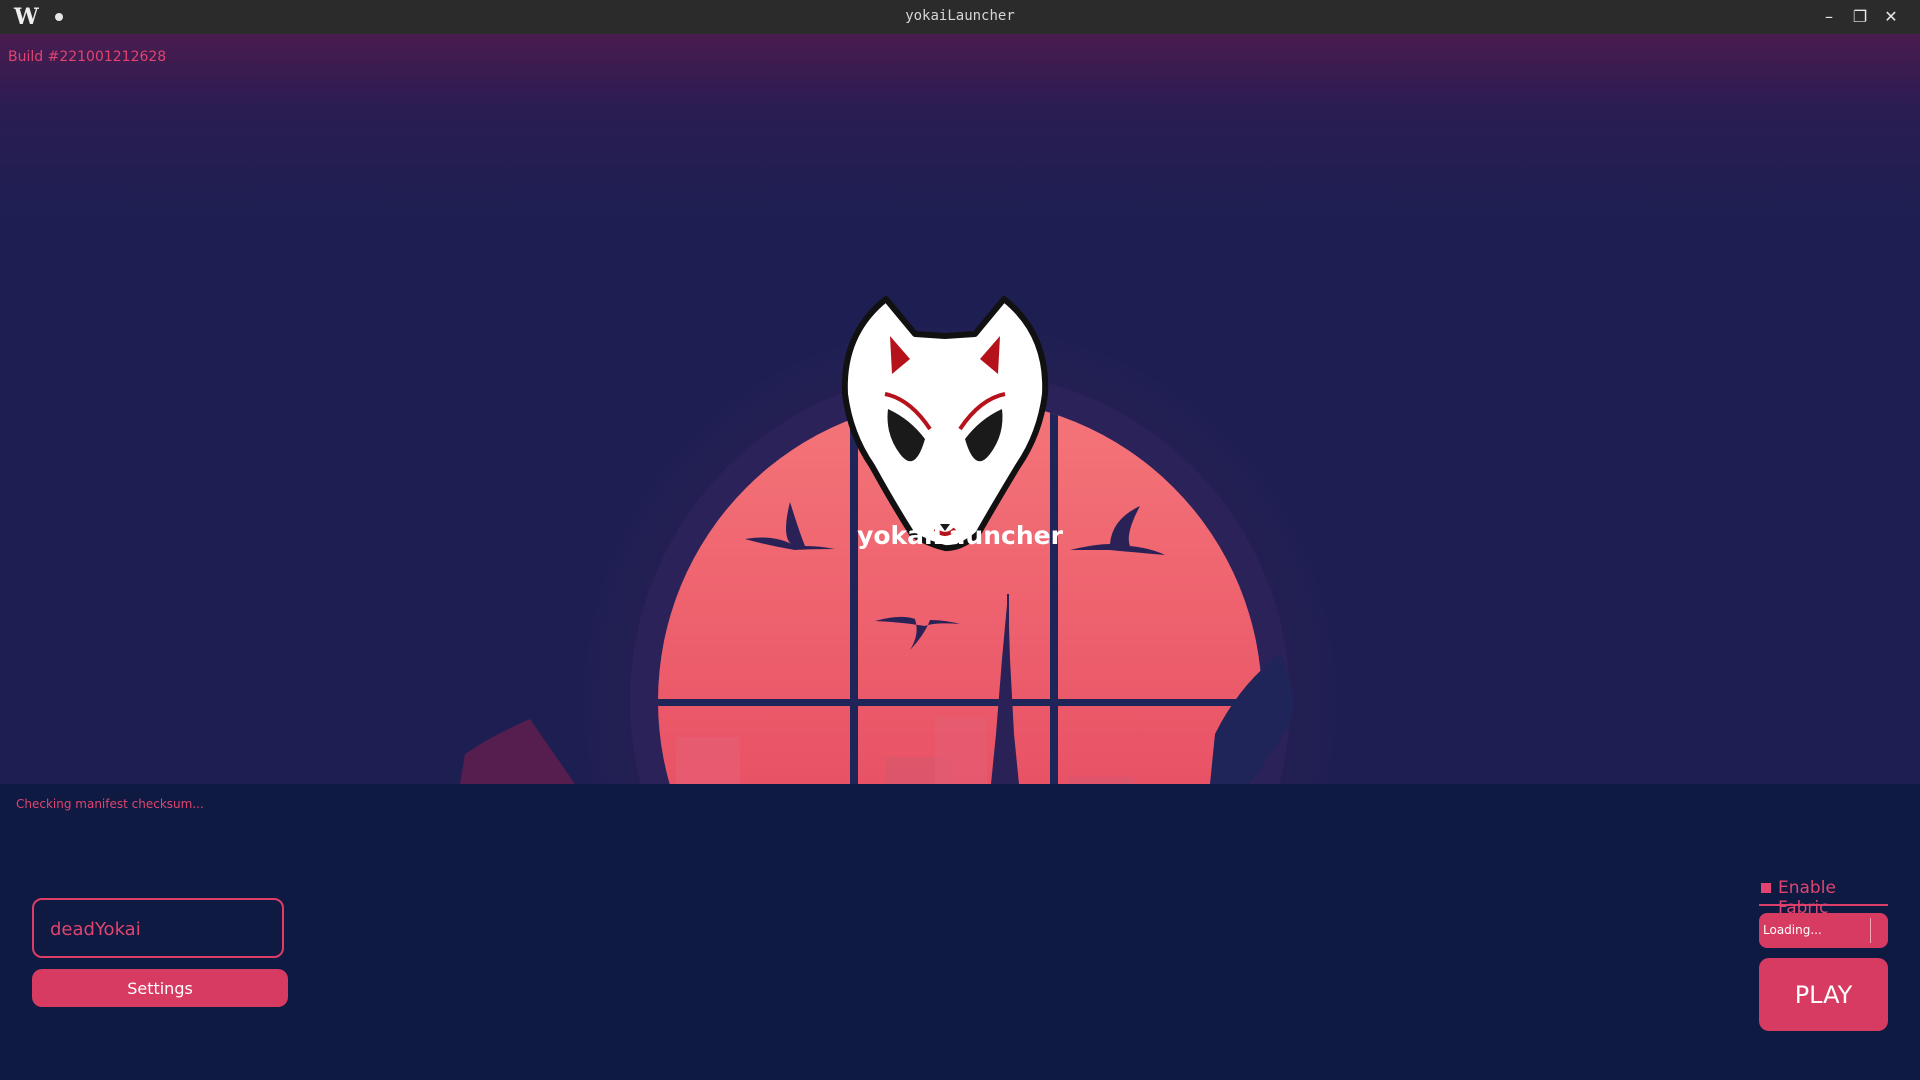 Image resolution: width=1920 pixels, height=1080 pixels. I want to click on brand-title: yokaiLauncher, so click(960, 535).